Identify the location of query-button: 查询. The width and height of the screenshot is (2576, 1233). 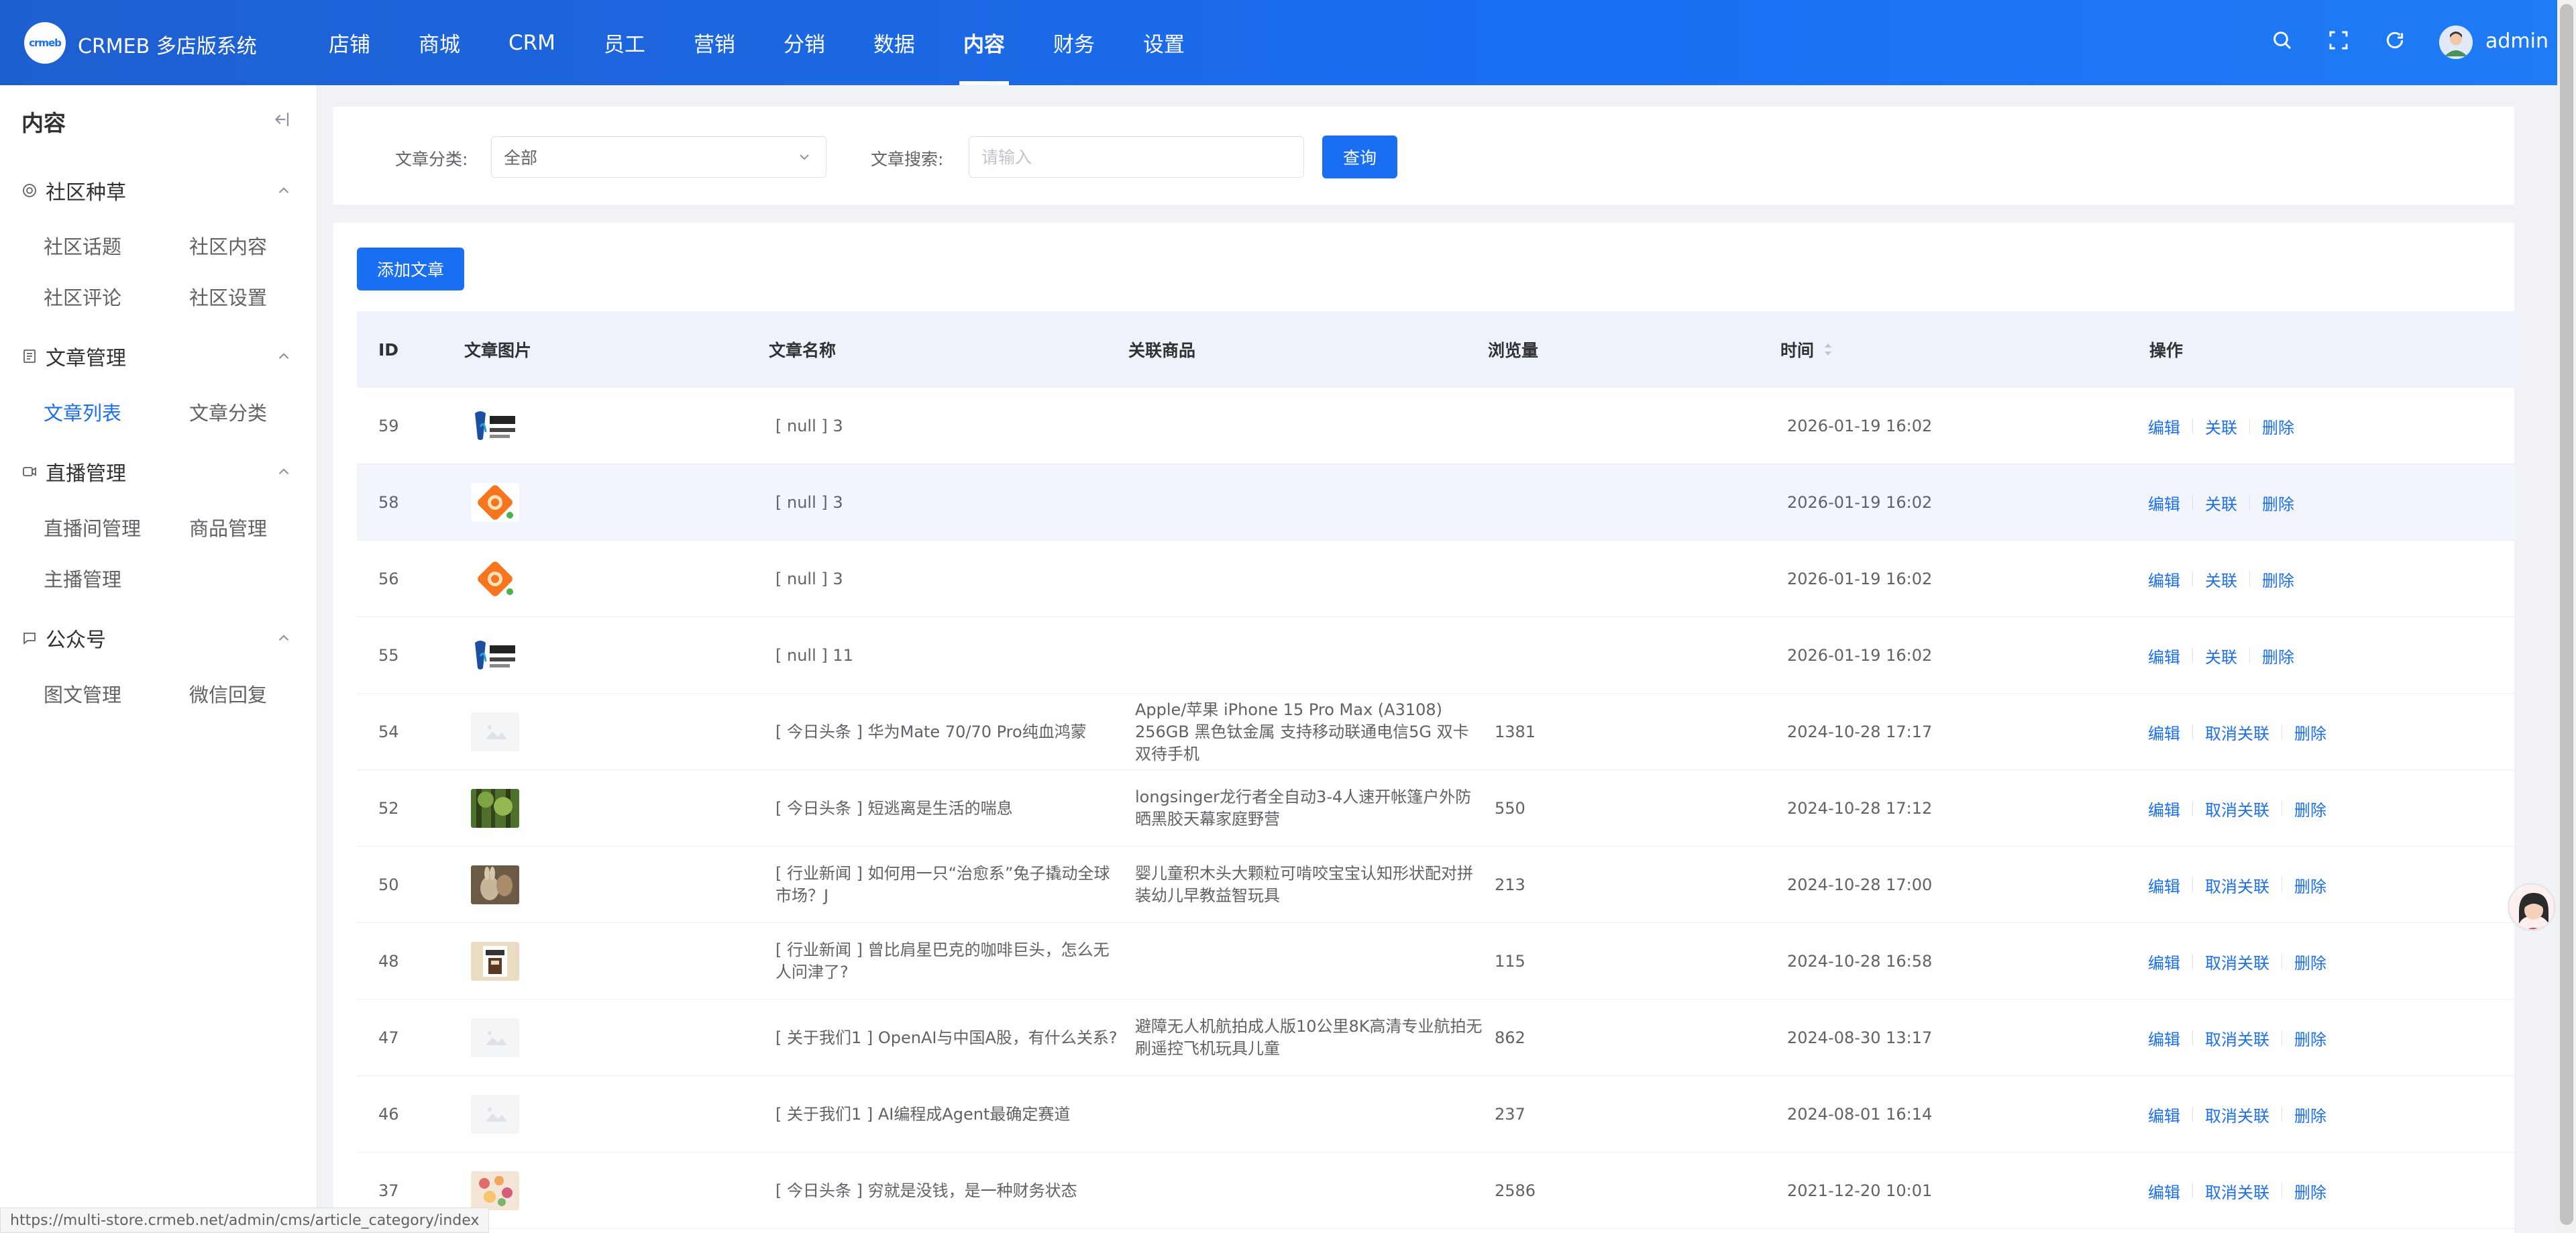
(1359, 157).